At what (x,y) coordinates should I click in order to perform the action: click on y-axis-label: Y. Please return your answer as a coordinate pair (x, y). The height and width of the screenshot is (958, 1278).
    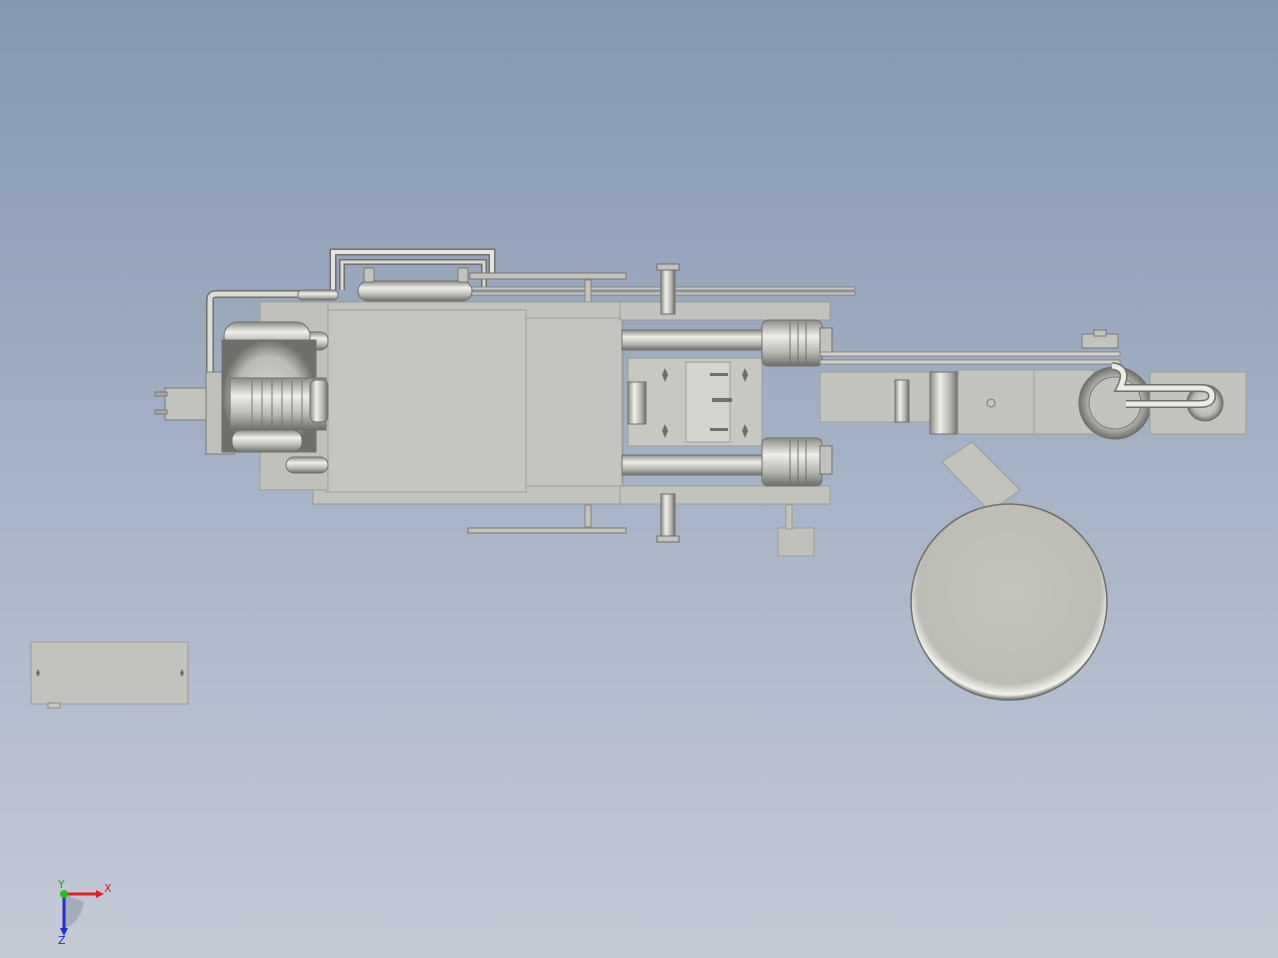
    Looking at the image, I should click on (61, 884).